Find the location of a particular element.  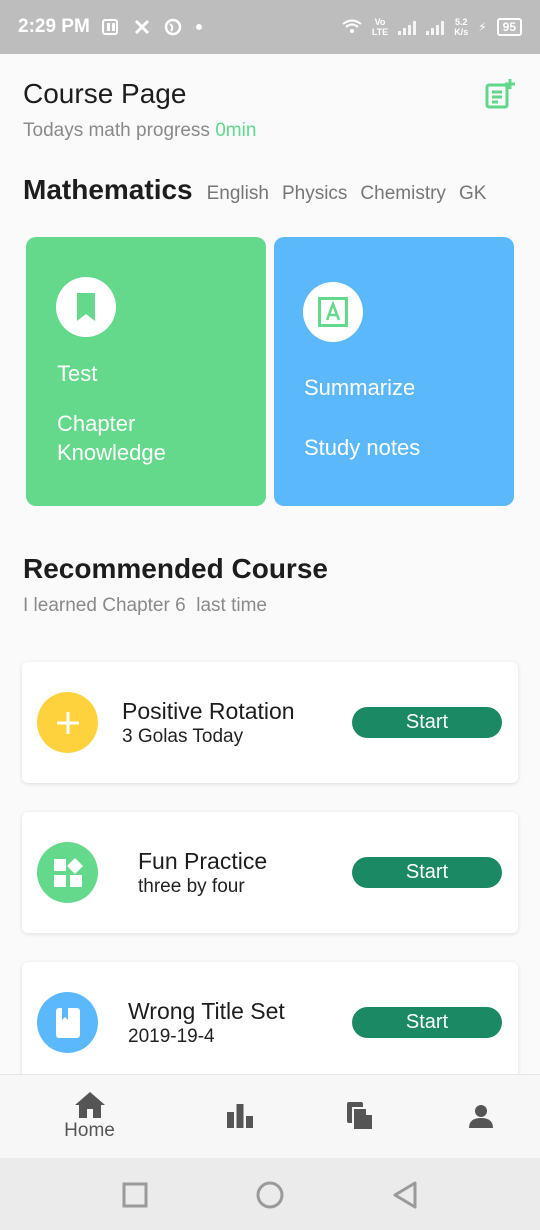

progress-line: Todays math progress 0min is located at coordinates (139, 131).